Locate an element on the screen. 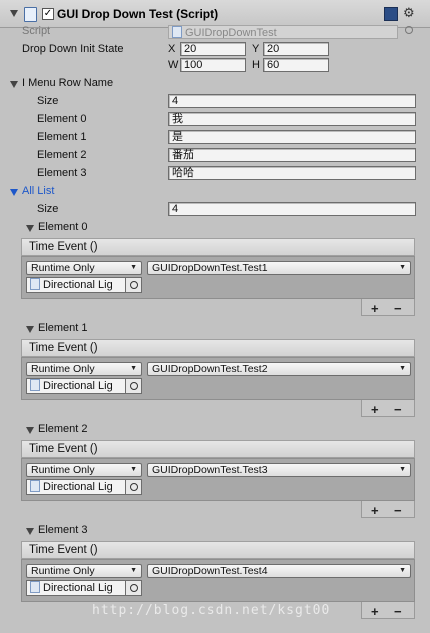  help-book-icon is located at coordinates (391, 14).